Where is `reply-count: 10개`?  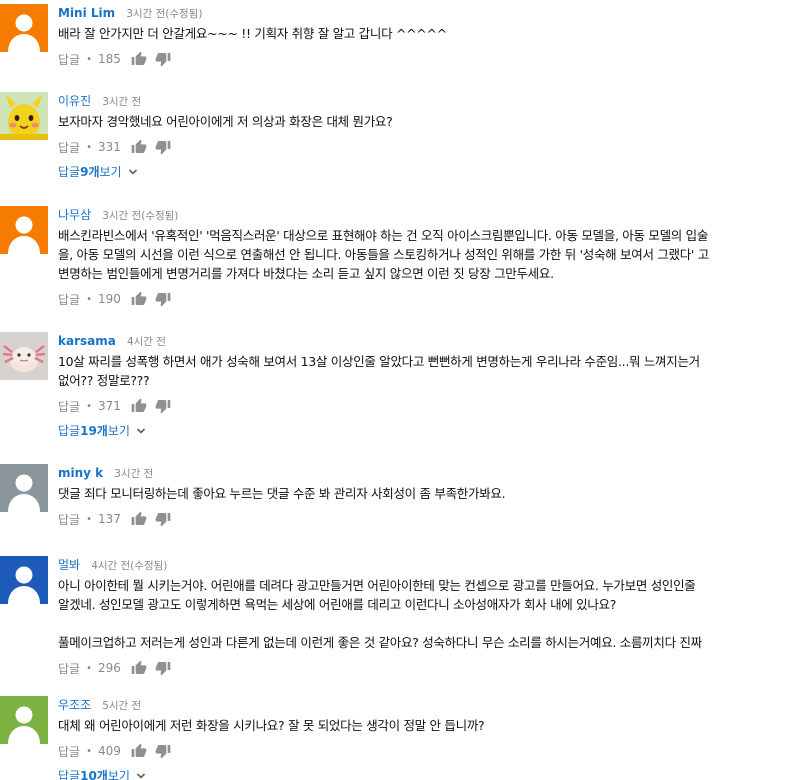
reply-count: 10개 is located at coordinates (94, 774).